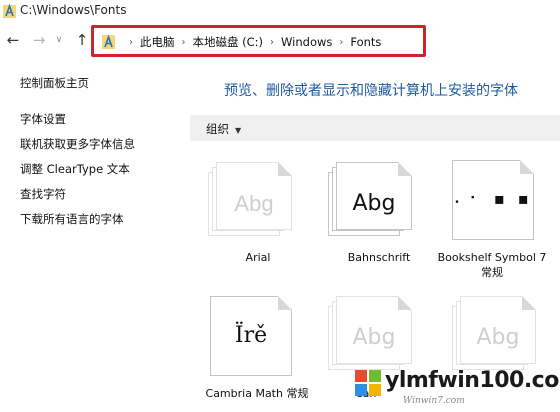 This screenshot has height=412, width=560. Describe the element at coordinates (59, 40) in the screenshot. I see `recent-locations-chevron-icon: ∨` at that location.